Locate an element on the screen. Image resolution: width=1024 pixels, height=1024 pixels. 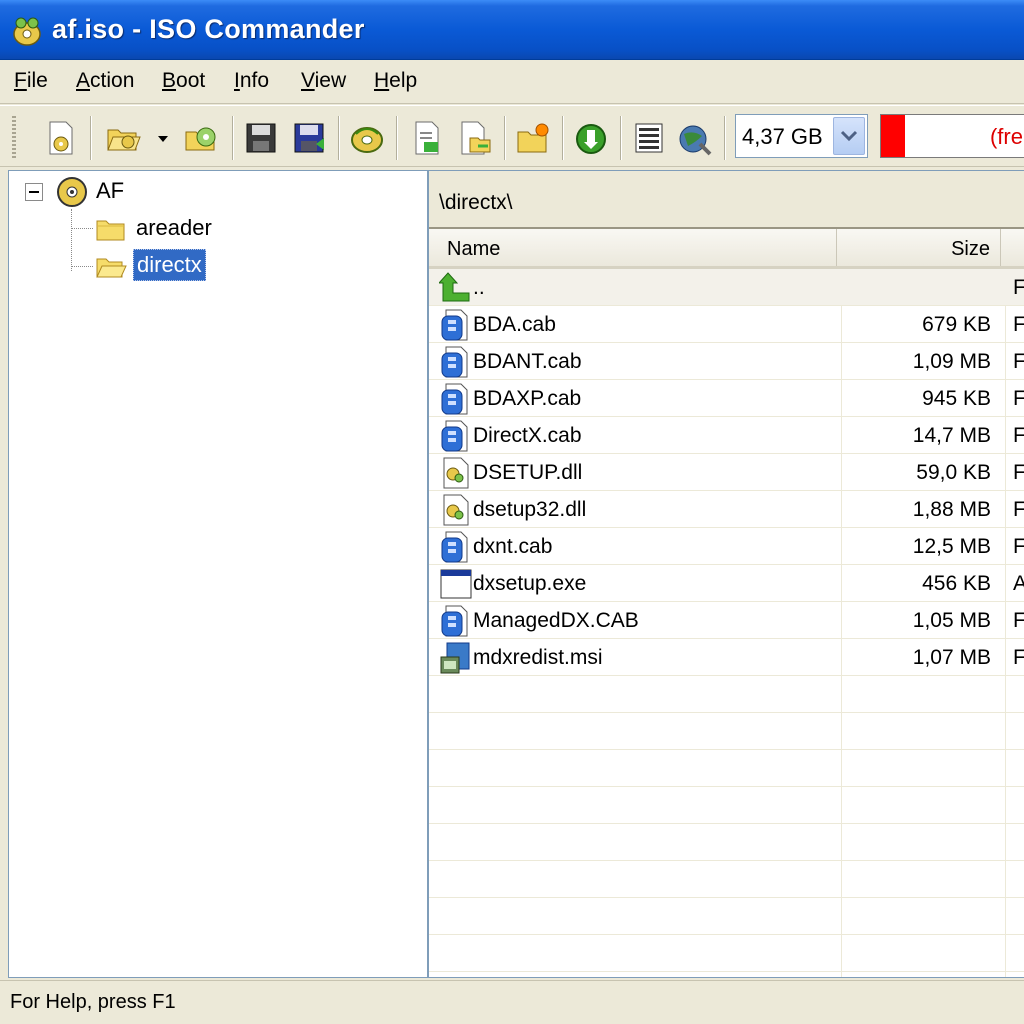
file-row: dsetup32.dll 1,88 MB F is located at coordinates (726, 509).